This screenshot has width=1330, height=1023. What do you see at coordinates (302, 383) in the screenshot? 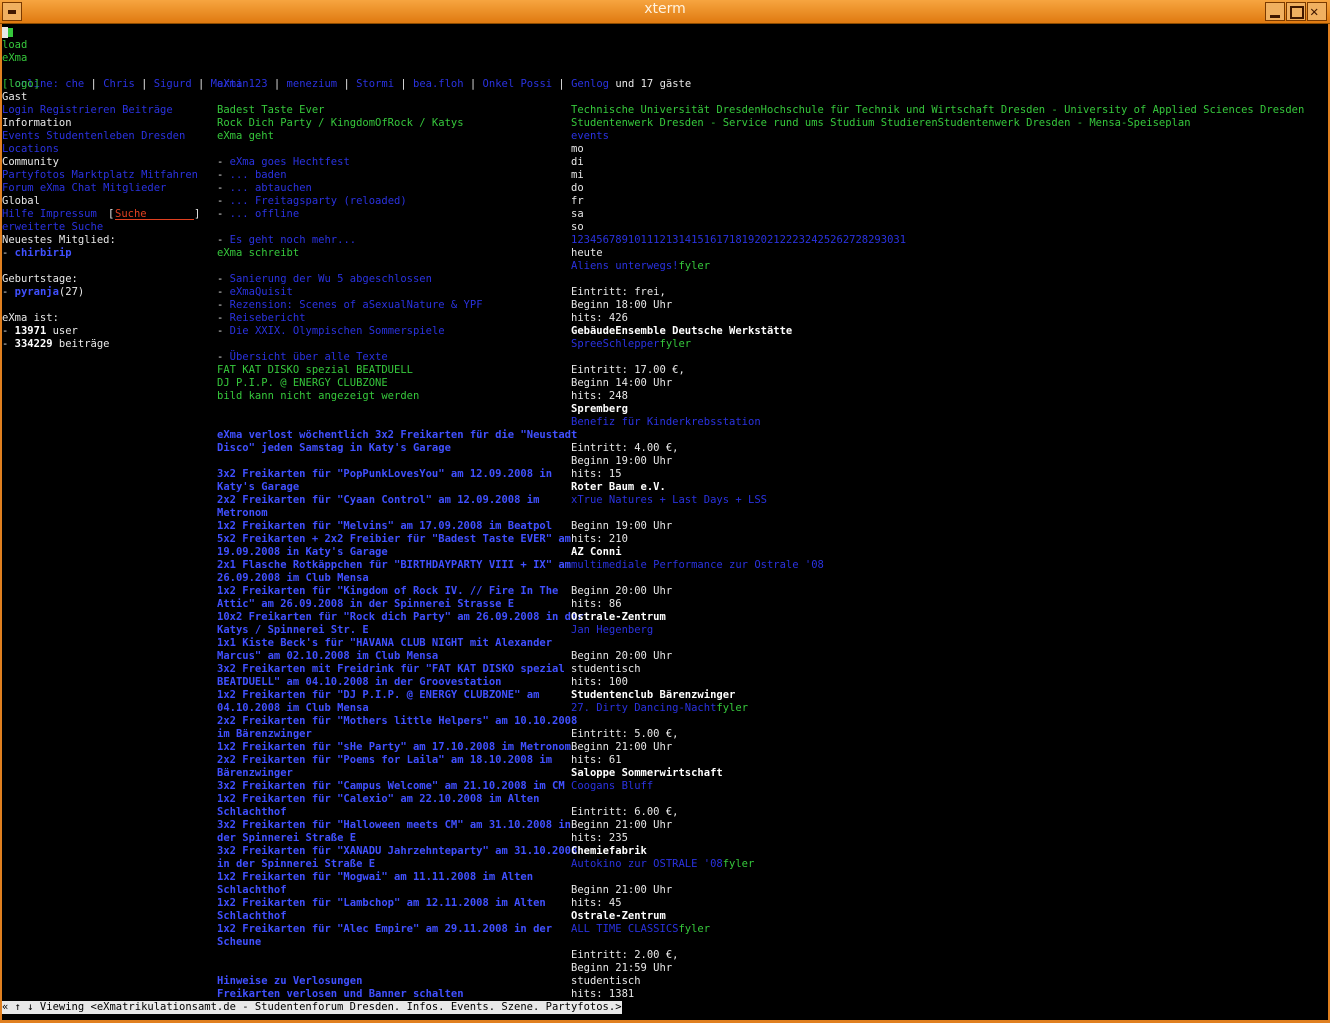
I see `promo-link: DJ P.I.P. @ ENERGY CLUBZONE` at bounding box center [302, 383].